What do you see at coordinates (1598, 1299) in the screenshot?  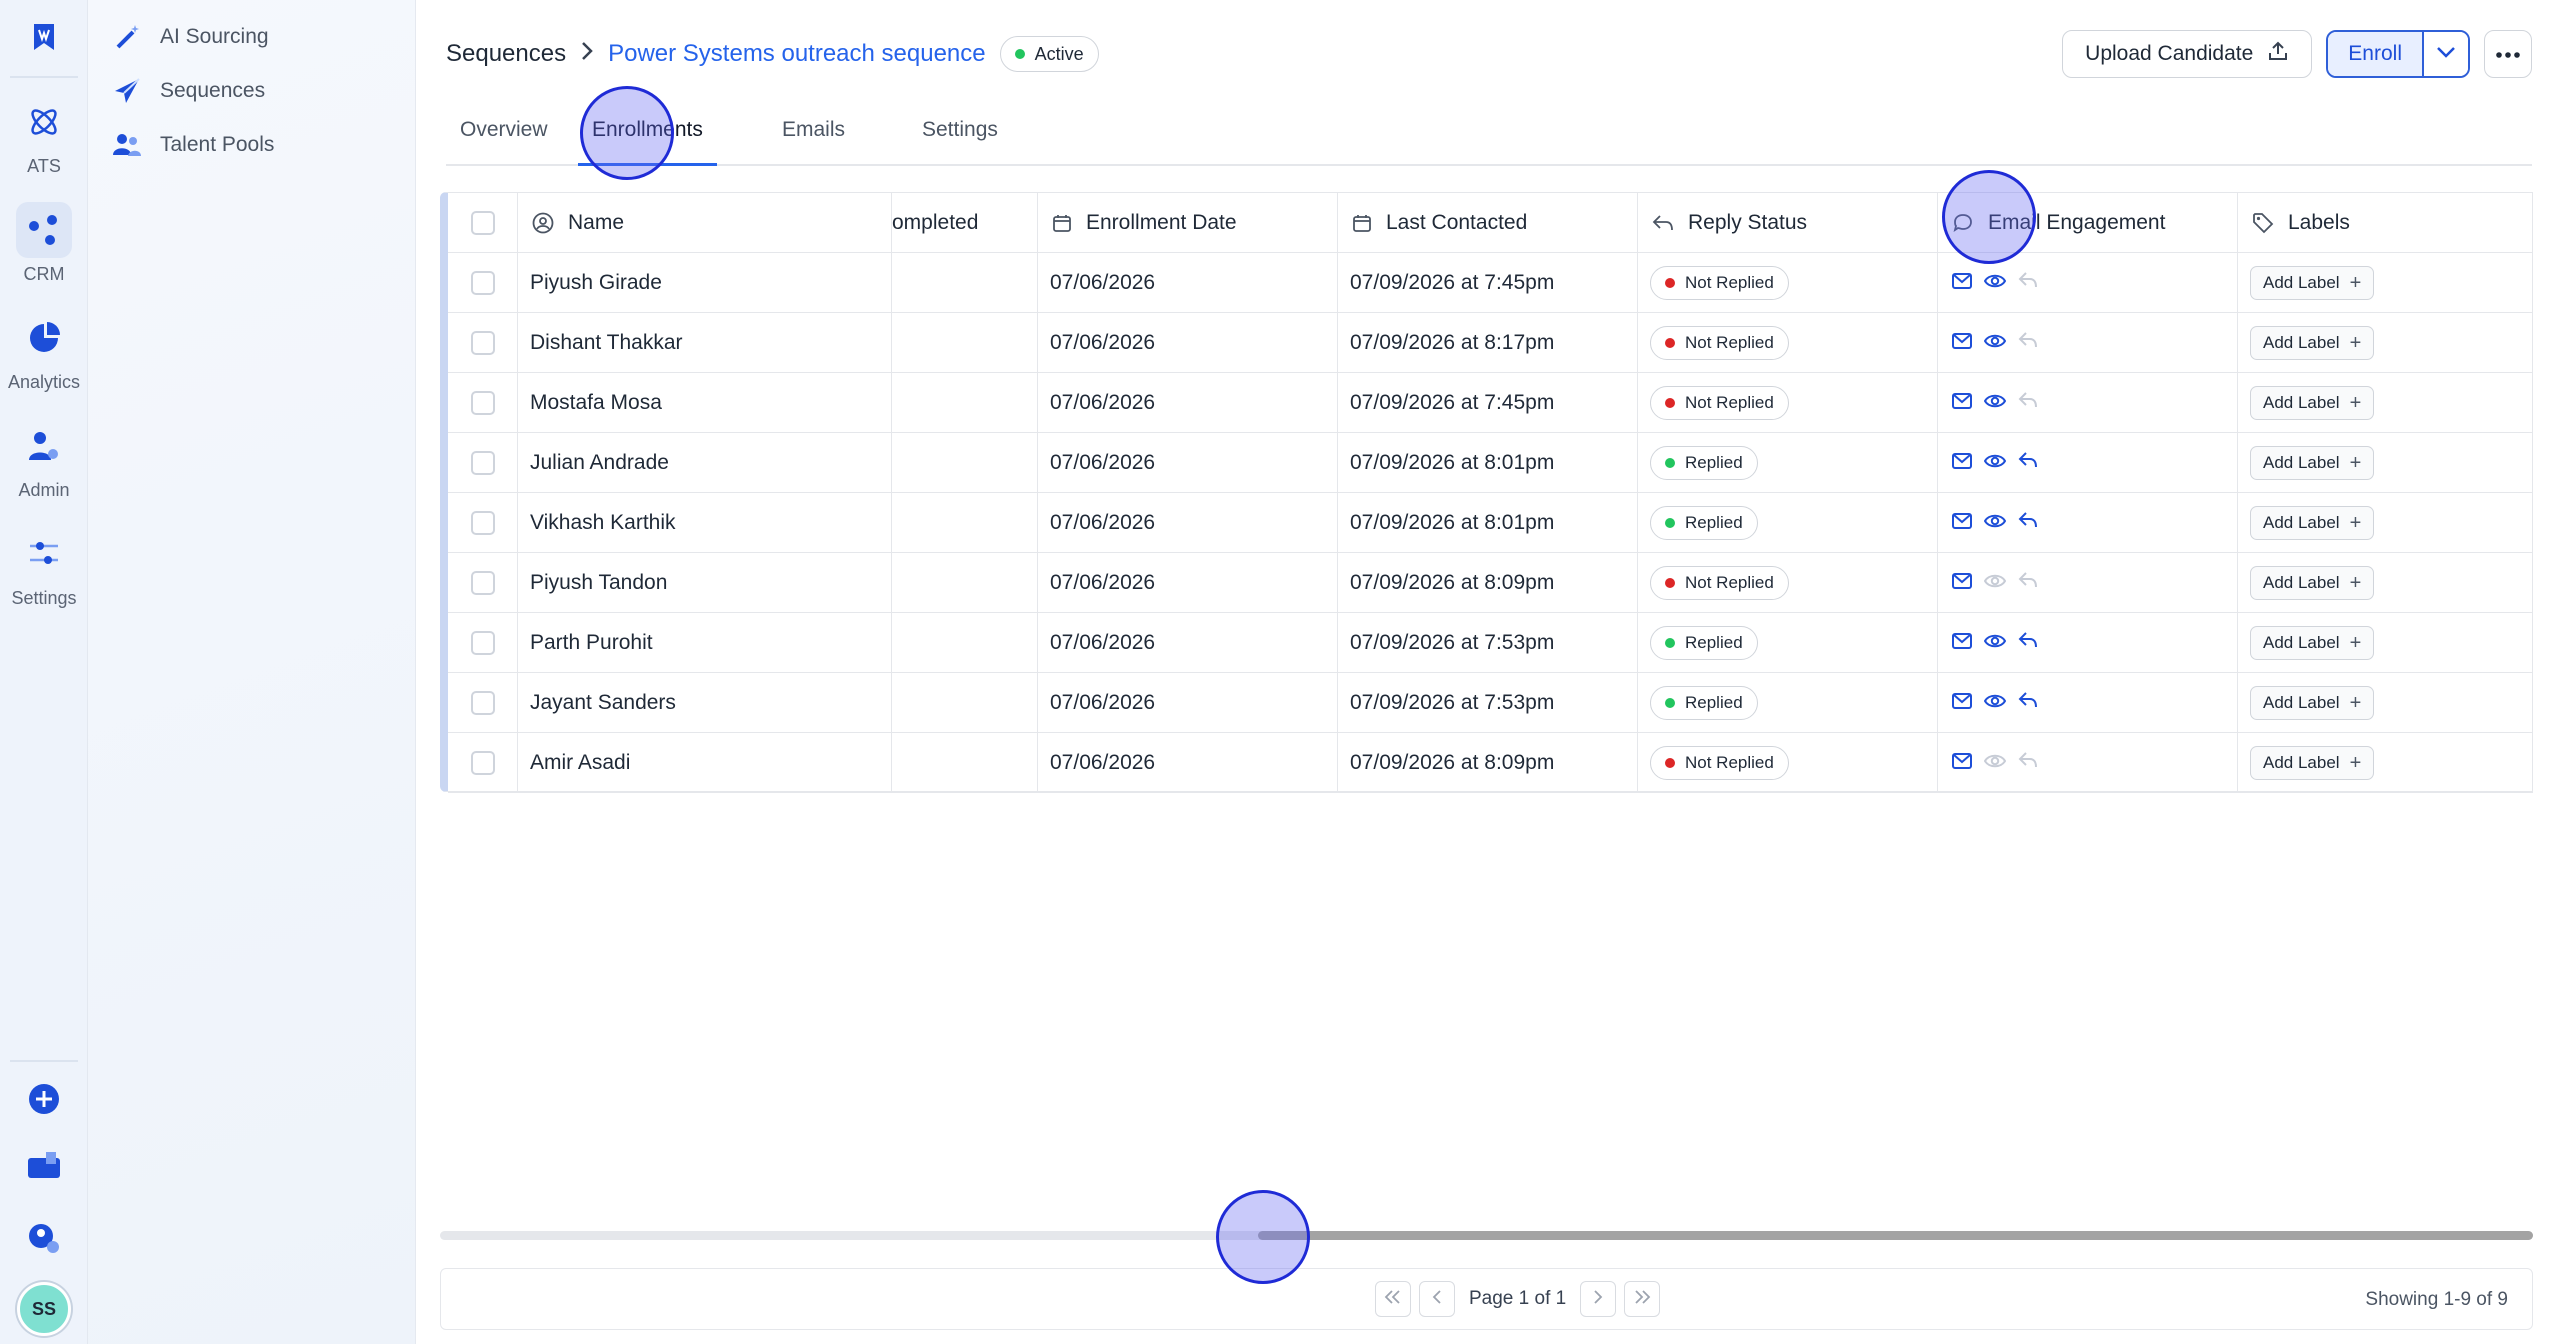 I see `next-page-button` at bounding box center [1598, 1299].